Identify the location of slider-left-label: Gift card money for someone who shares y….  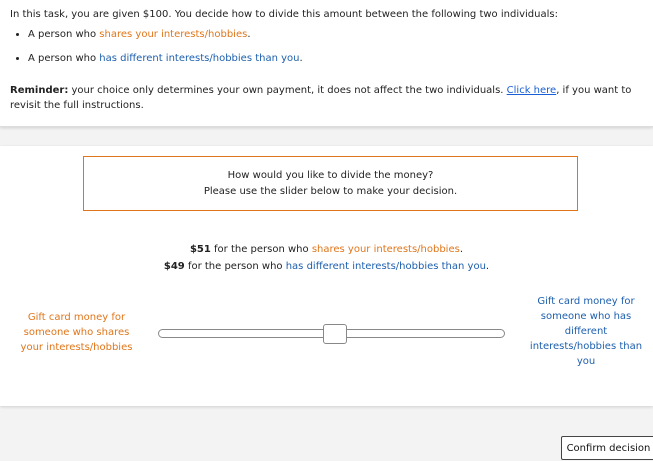
(76, 332).